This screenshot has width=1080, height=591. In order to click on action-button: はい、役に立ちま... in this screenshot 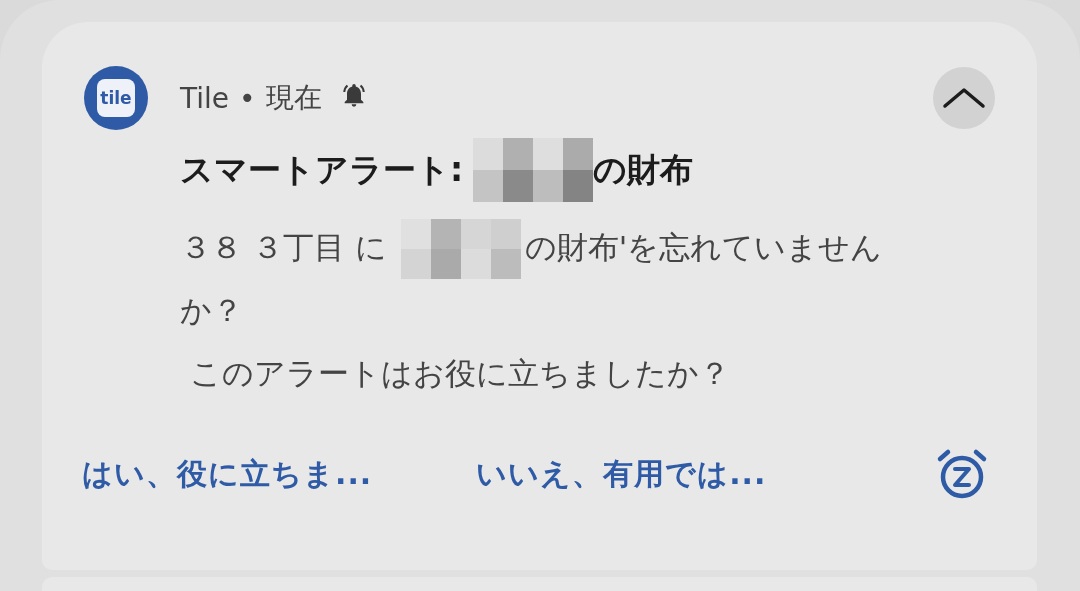, I will do `click(227, 474)`.